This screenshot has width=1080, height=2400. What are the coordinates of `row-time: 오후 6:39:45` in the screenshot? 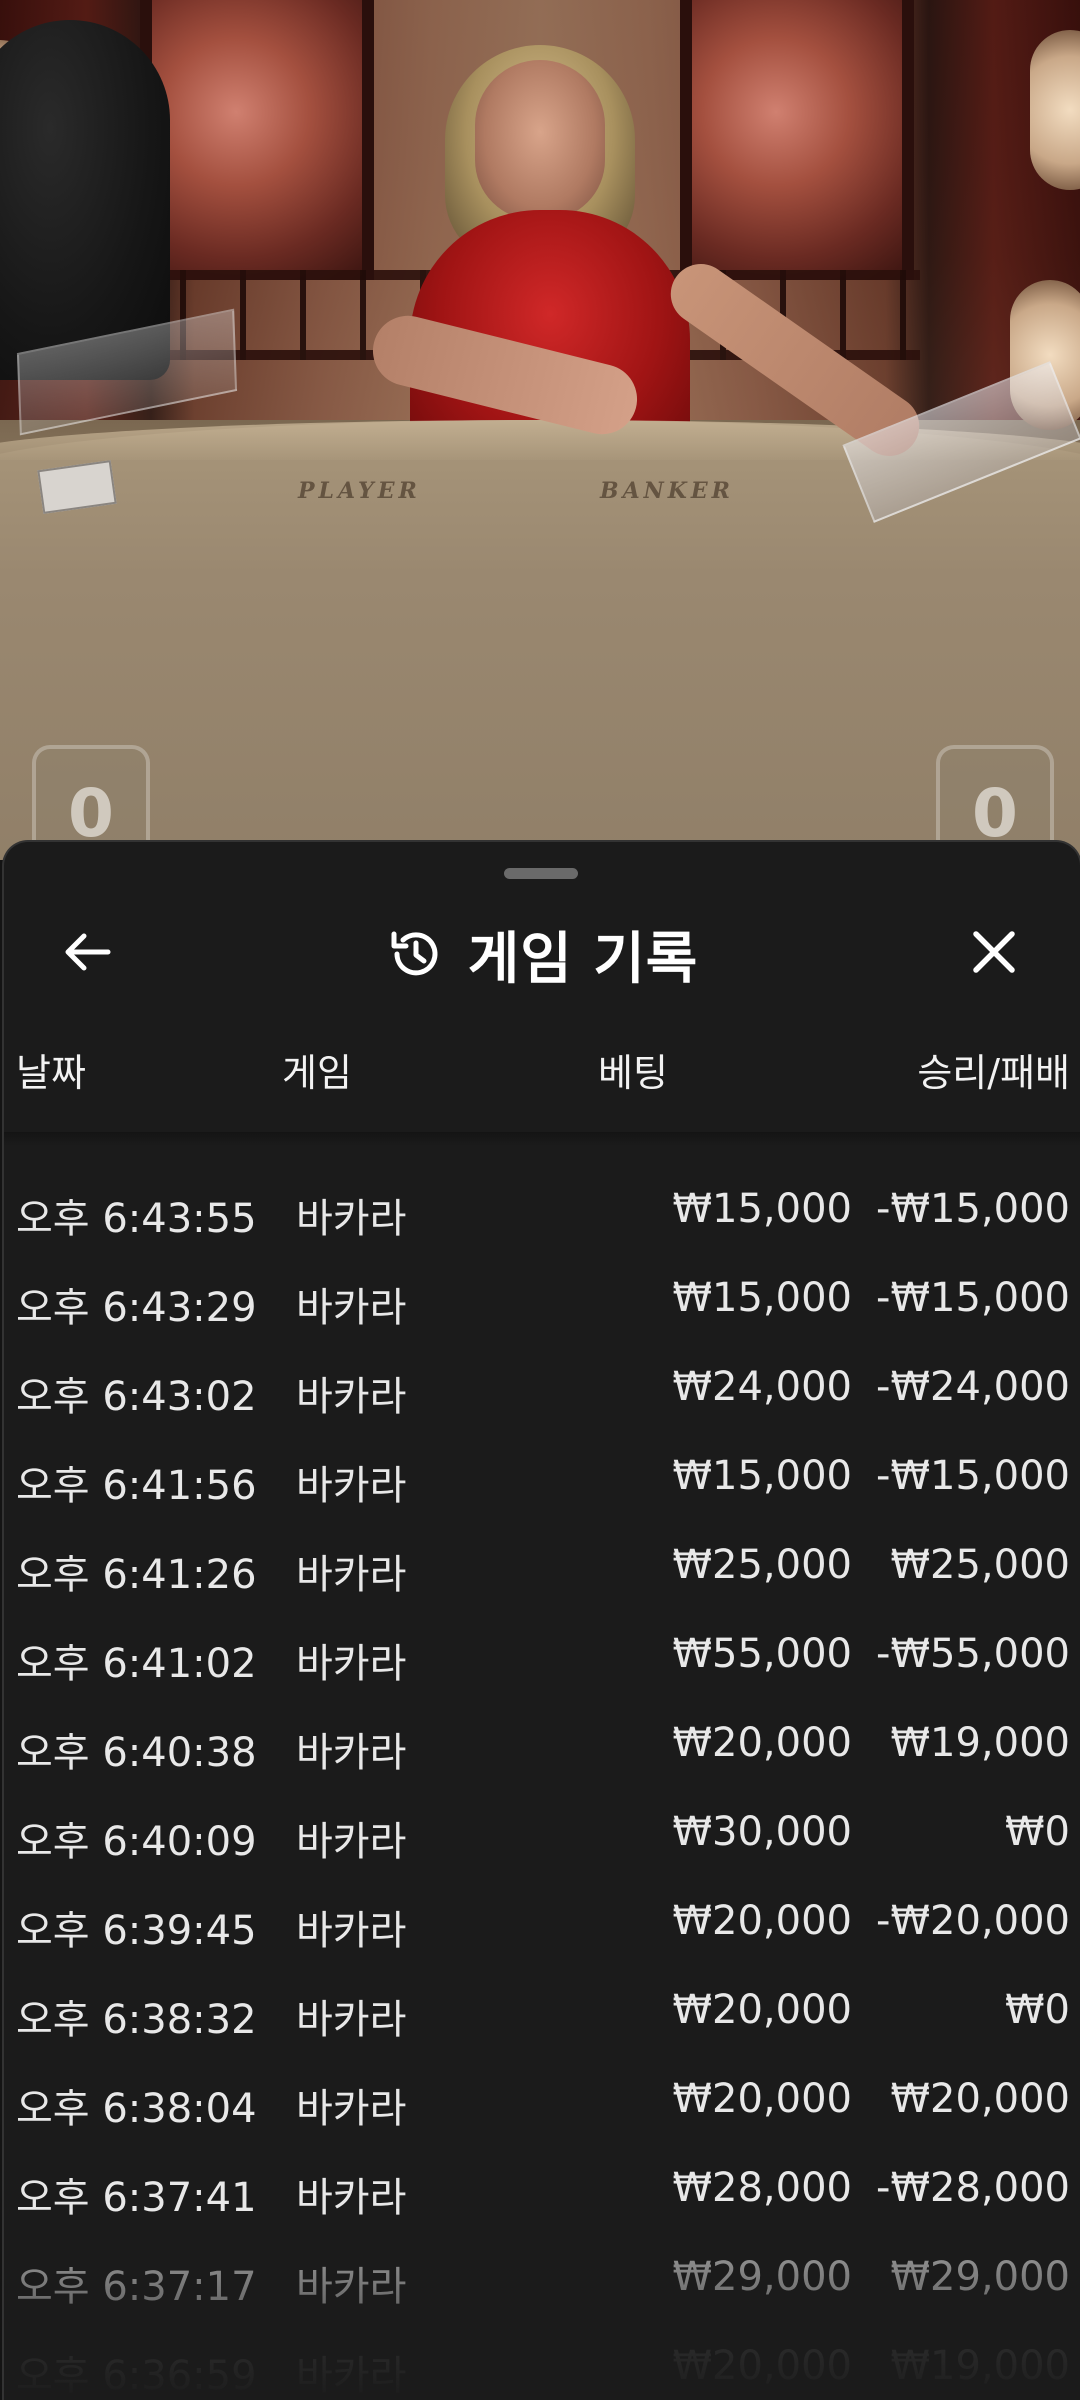 It's located at (136, 1931).